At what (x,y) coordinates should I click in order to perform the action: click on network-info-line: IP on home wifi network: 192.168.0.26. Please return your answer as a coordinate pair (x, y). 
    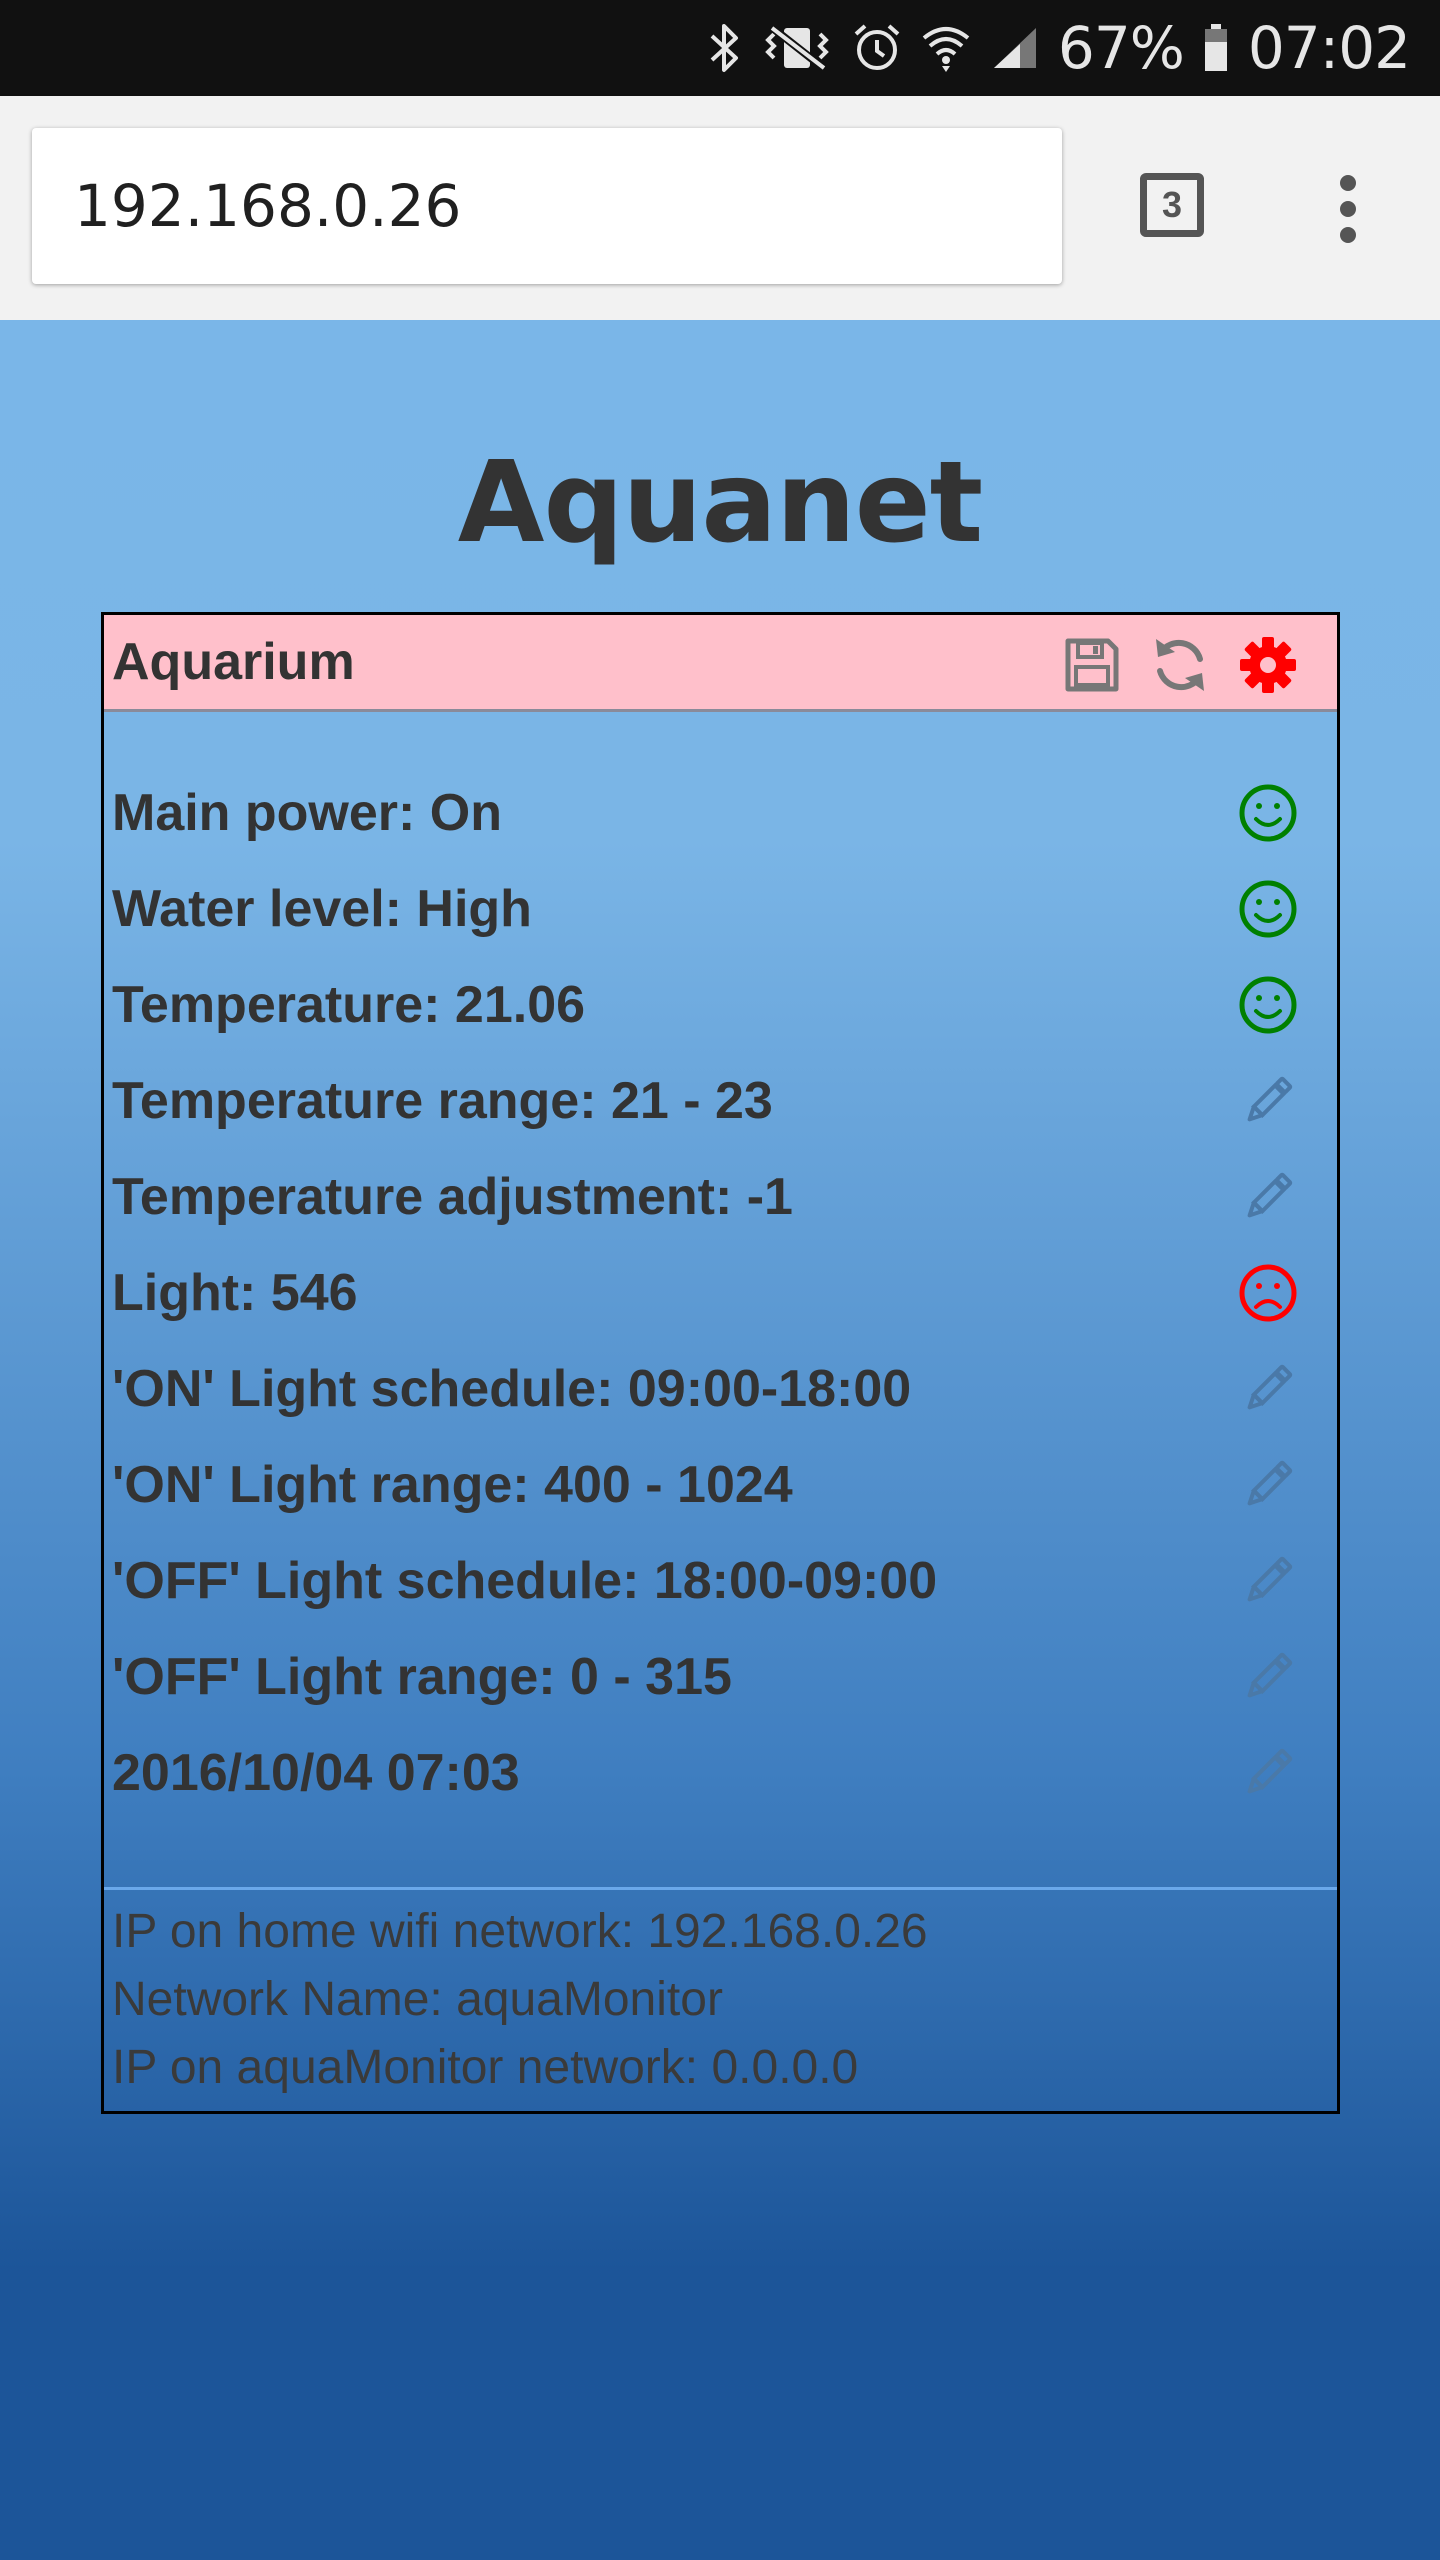
    Looking at the image, I should click on (520, 1931).